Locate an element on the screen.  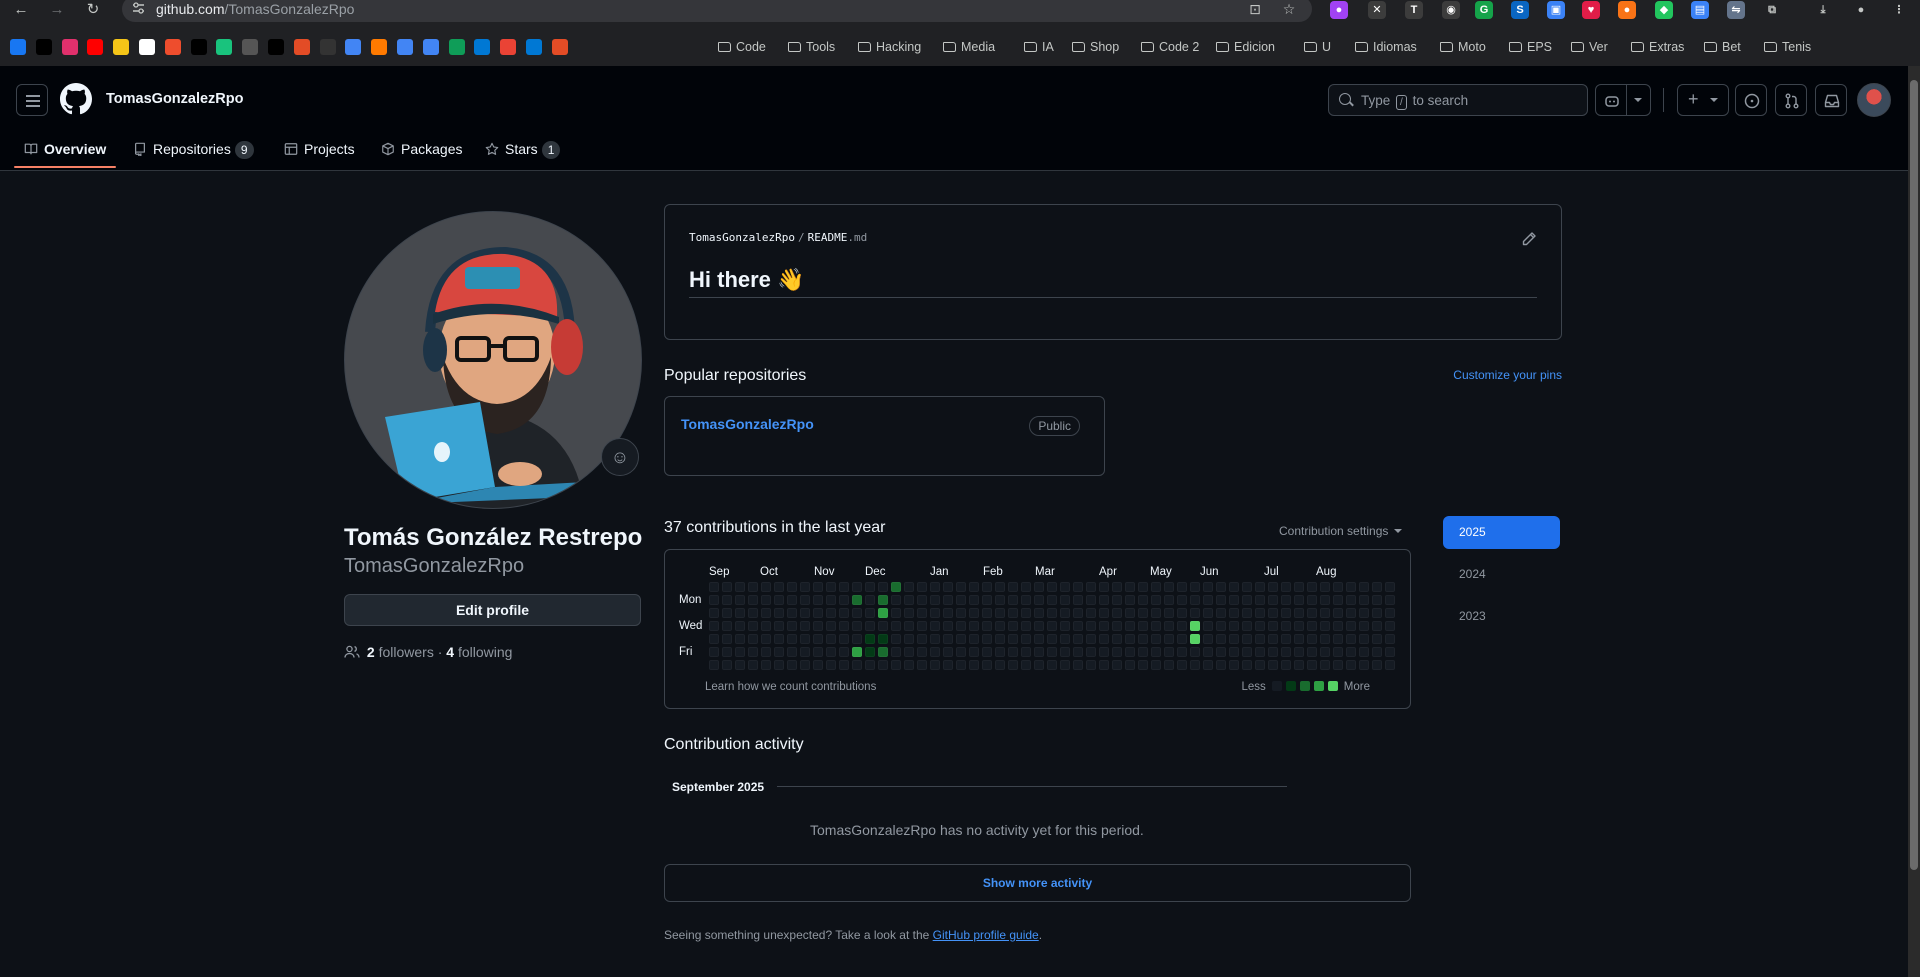
bookmark-folder: Tools is located at coordinates (811, 47).